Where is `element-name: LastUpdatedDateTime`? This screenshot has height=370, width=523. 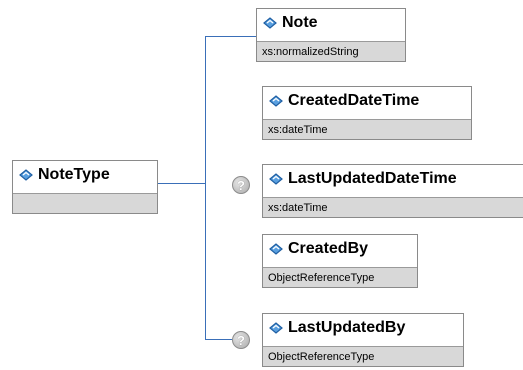 element-name: LastUpdatedDateTime is located at coordinates (372, 178).